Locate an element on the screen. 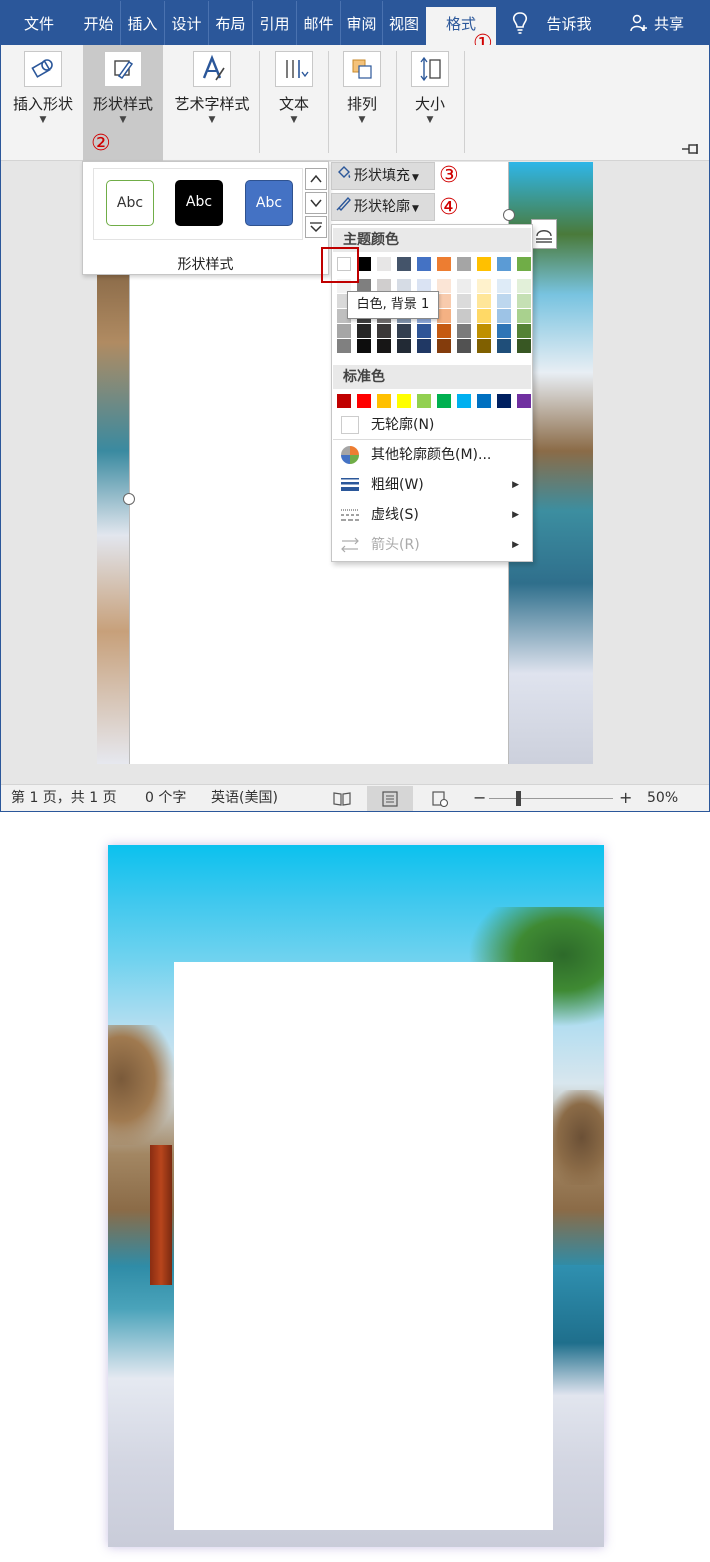 This screenshot has width=710, height=1562. style-sample-blue: Abc is located at coordinates (269, 203).